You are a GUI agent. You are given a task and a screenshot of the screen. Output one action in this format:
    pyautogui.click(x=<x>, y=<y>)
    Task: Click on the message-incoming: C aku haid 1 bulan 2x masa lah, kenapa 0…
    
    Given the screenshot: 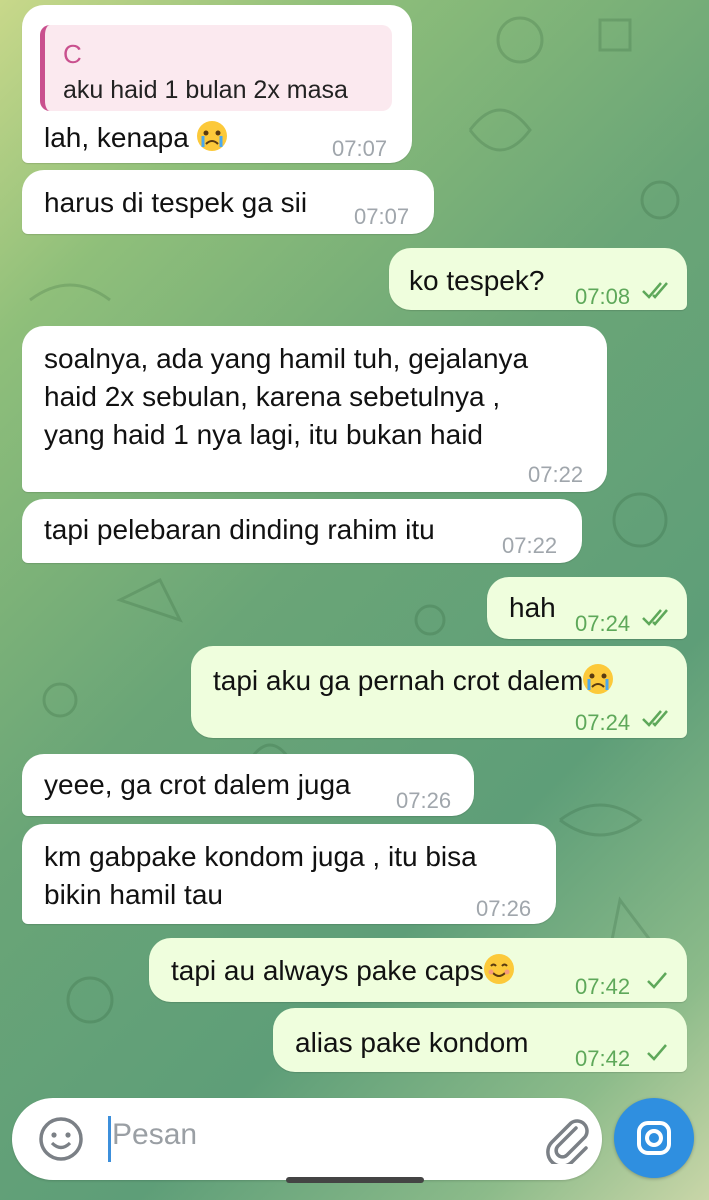 What is the action you would take?
    pyautogui.click(x=217, y=84)
    